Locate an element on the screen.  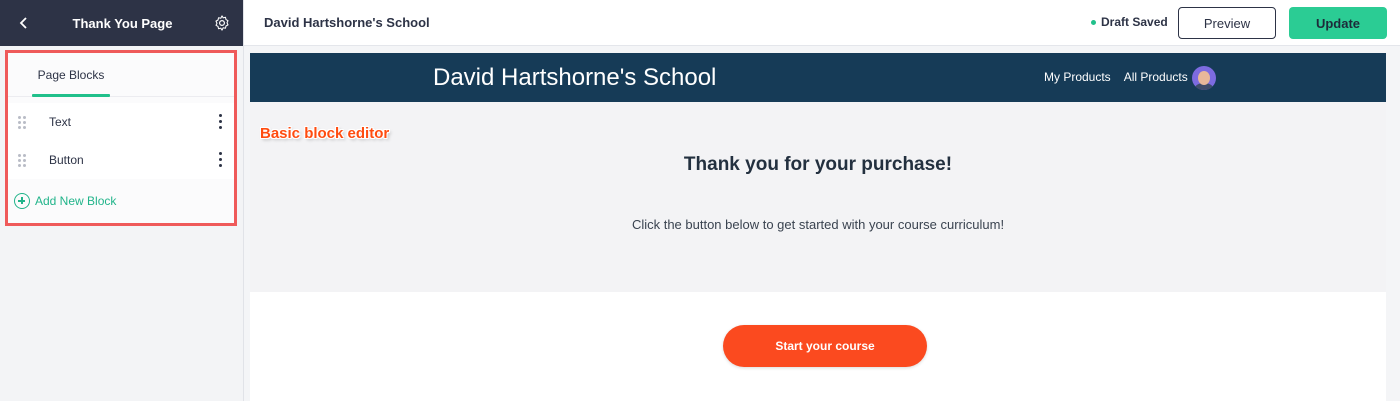
add-new-block-button: Add New Block is located at coordinates (65, 201).